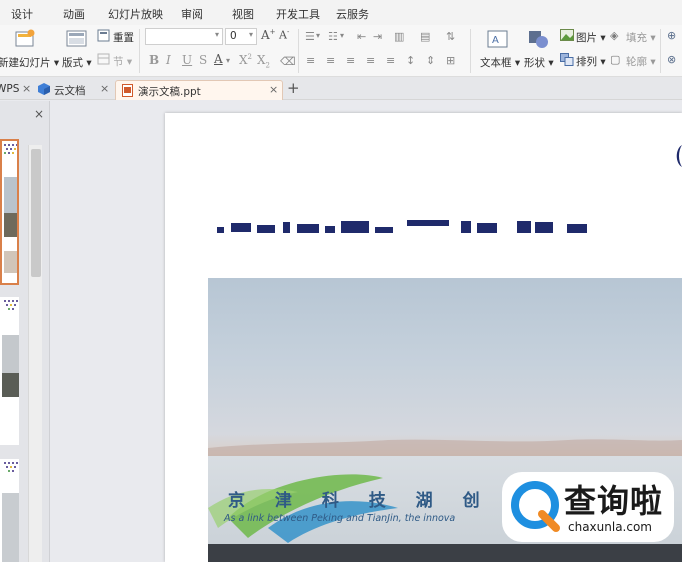  I want to click on fill-button: 填充 ▾, so click(641, 37).